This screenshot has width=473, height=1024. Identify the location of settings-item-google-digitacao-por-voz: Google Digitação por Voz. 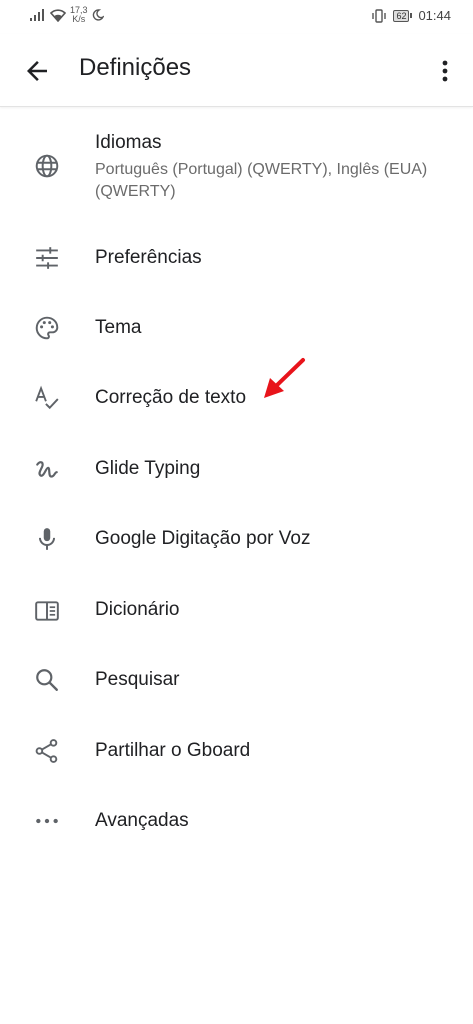
(236, 540).